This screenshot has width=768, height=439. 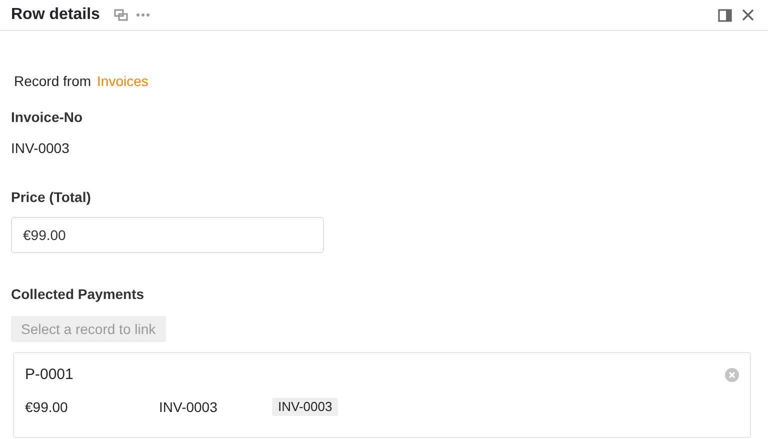 What do you see at coordinates (122, 81) in the screenshot?
I see `source-link: Invoices` at bounding box center [122, 81].